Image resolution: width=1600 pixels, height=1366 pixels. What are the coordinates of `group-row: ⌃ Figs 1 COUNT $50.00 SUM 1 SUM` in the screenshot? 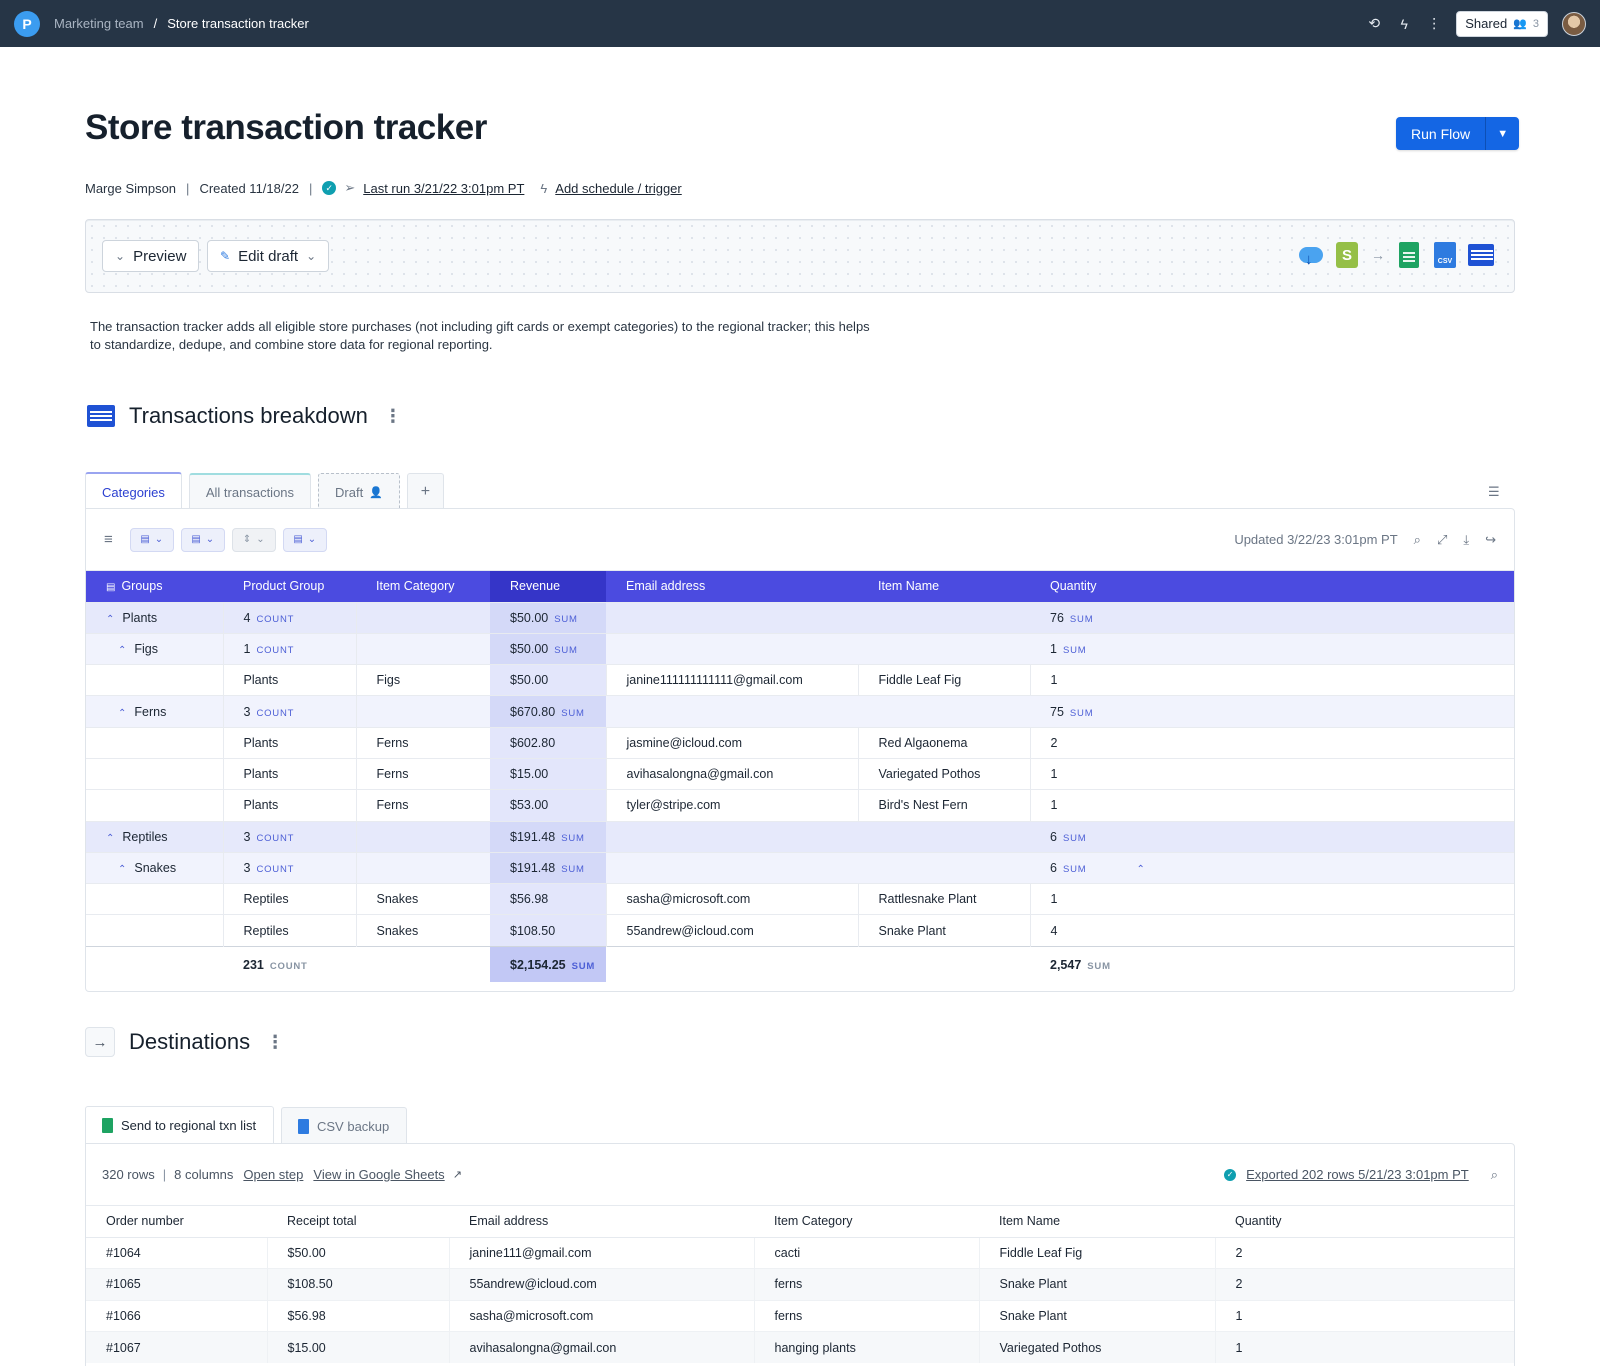 It's located at (800, 648).